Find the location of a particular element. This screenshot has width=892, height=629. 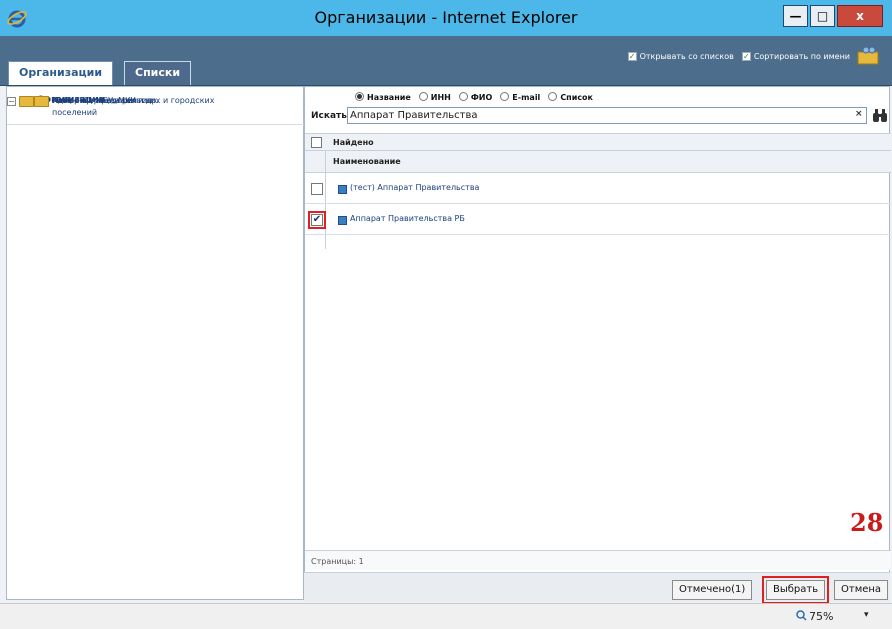

tab-organizations: Организации is located at coordinates (61, 73).